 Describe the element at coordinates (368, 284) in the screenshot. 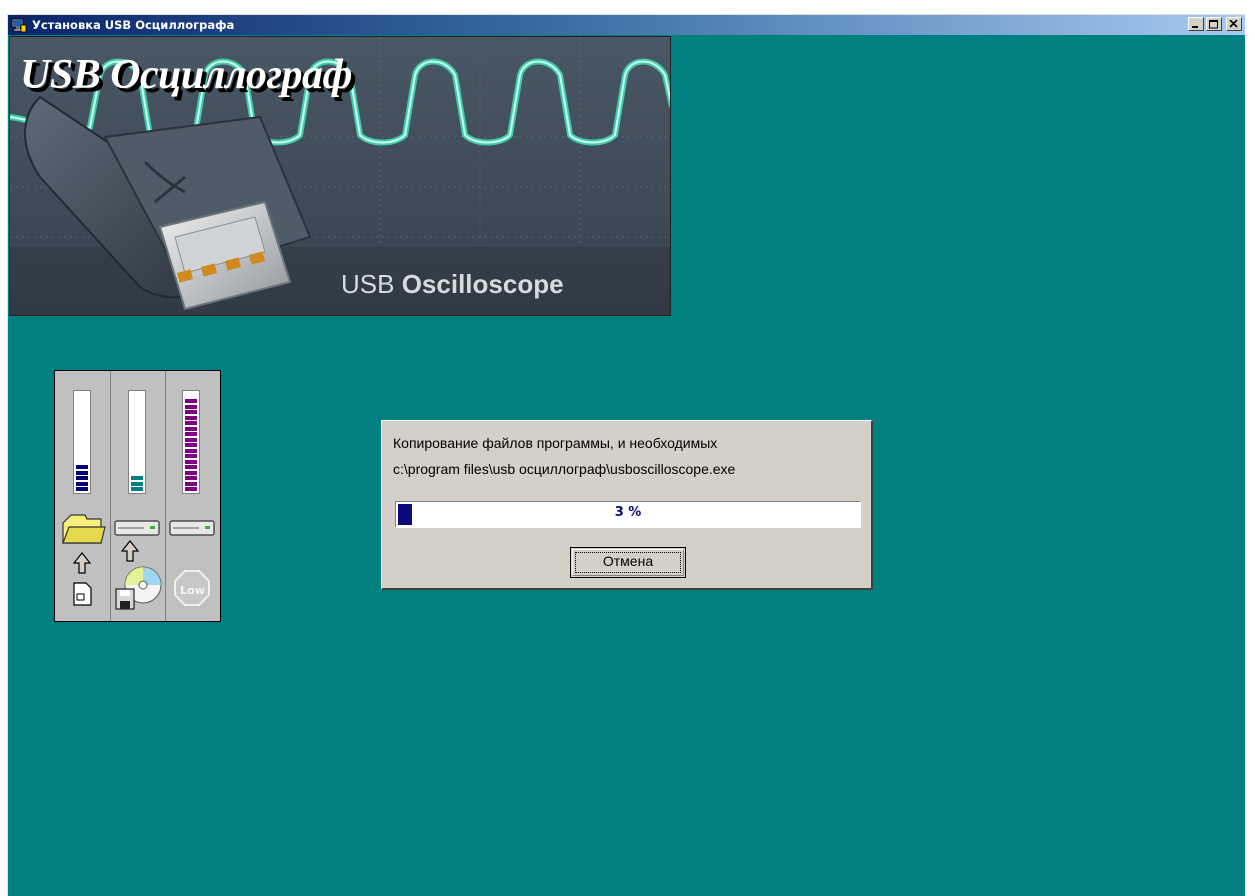

I see `banner-subtitle-prefix: USB` at that location.